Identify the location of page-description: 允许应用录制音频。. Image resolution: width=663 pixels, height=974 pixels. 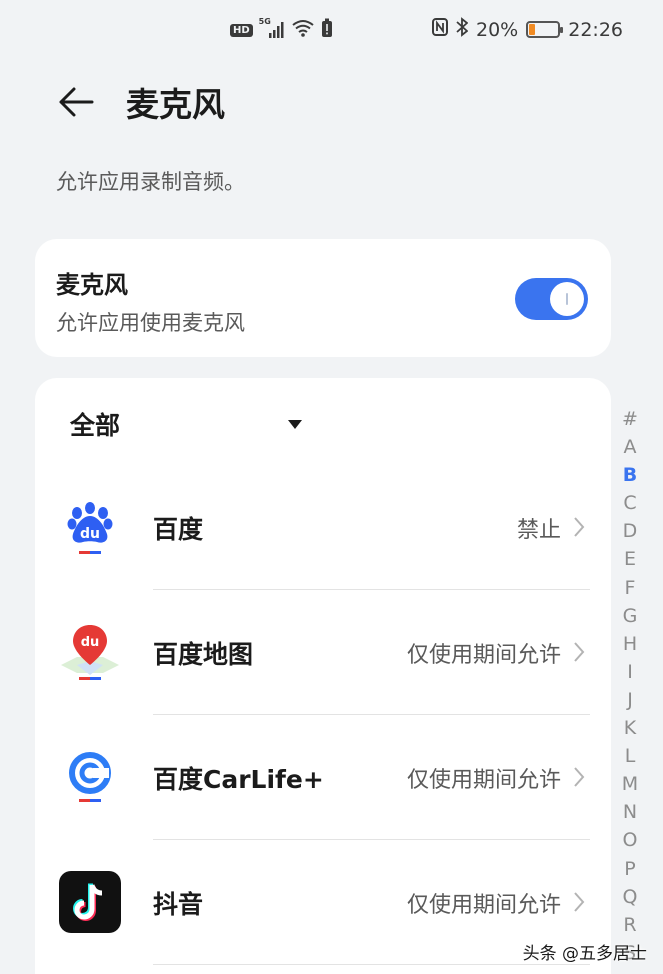
(150, 182).